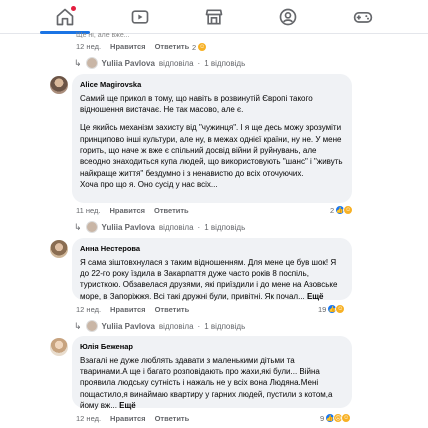 This screenshot has height=428, width=428. I want to click on comment-author: Юлія Беженар, so click(212, 347).